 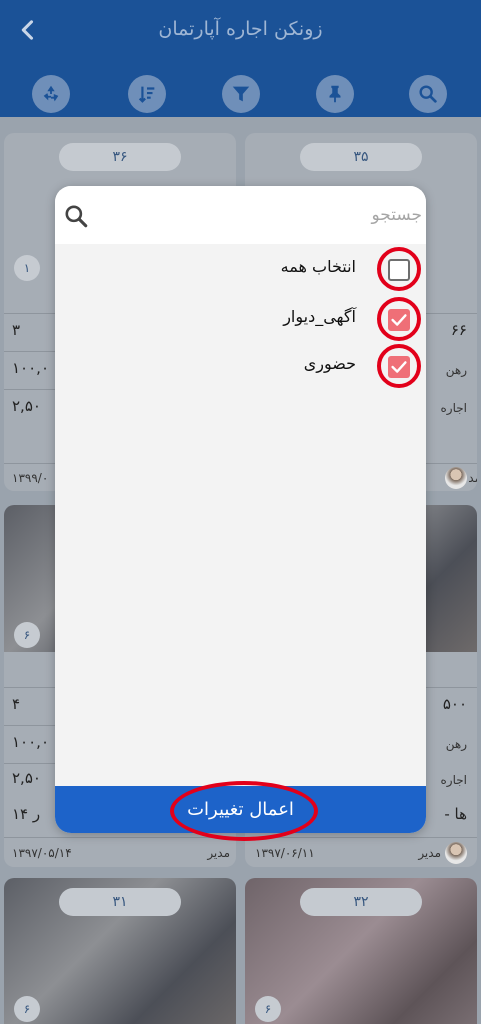 I want to click on date-value: ۱۳۹۷/۰۶/۱۱, so click(x=285, y=853).